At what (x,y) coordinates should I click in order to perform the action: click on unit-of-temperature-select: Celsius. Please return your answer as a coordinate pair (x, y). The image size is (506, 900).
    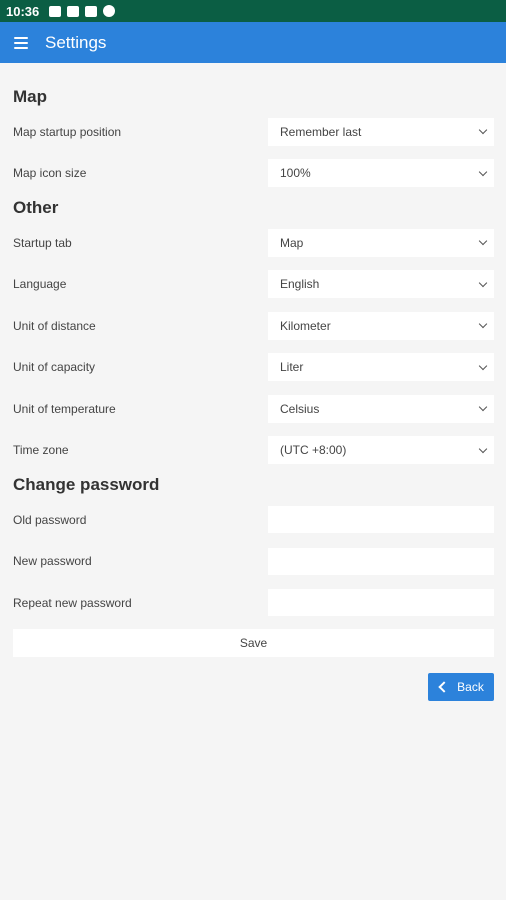
    Looking at the image, I should click on (381, 408).